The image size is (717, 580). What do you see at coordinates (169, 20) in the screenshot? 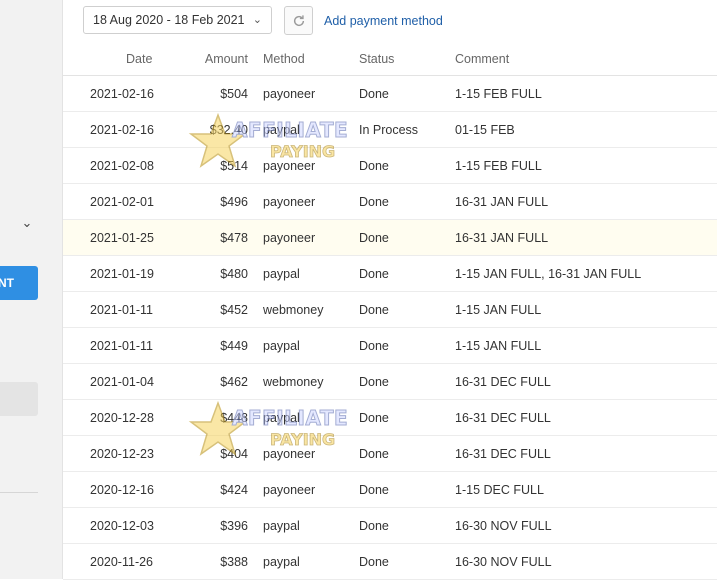
I see `date-range-value: 18 Aug 2020 - 18 Feb 2021` at bounding box center [169, 20].